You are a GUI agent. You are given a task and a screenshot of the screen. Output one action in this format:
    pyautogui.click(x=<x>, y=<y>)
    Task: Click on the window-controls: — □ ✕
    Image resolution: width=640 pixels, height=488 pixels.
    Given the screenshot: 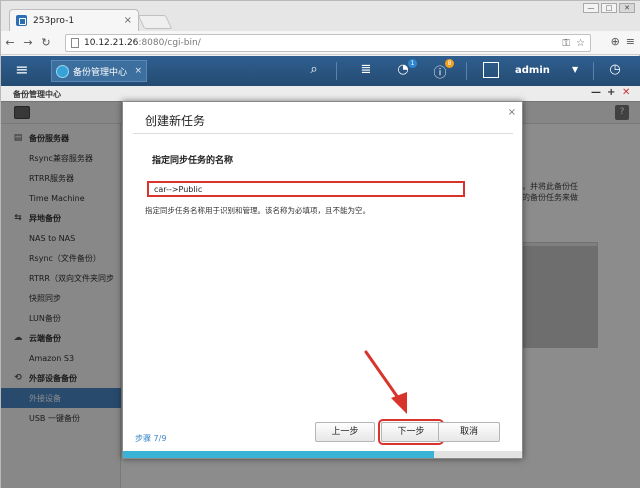 What is the action you would take?
    pyautogui.click(x=609, y=8)
    